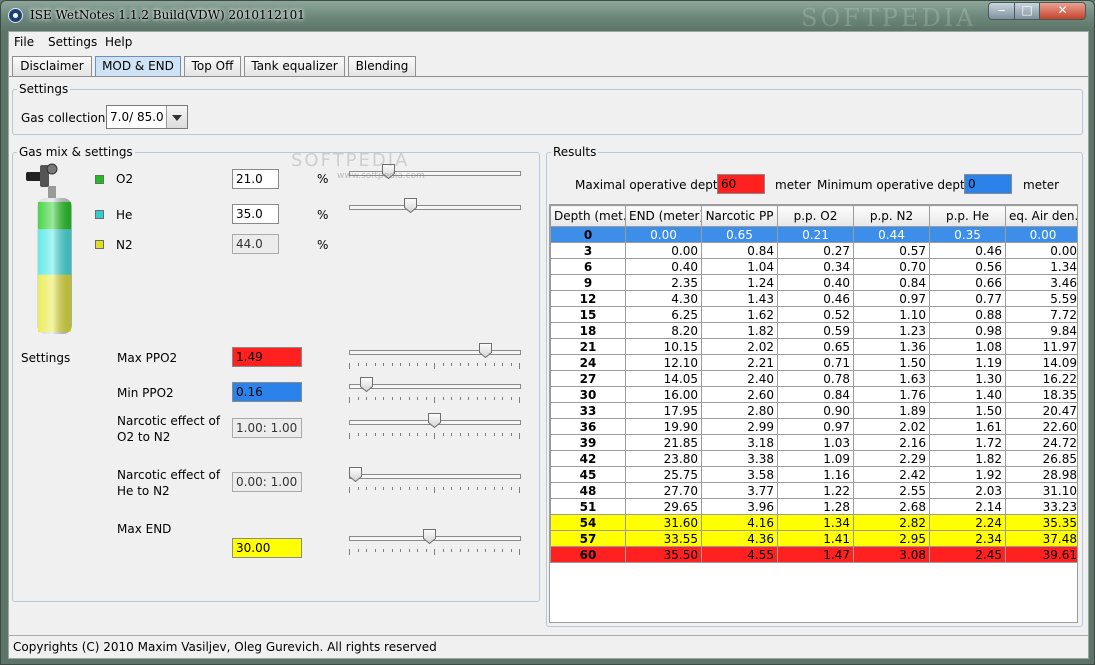 The image size is (1095, 665). I want to click on table-row: 36 19.90 2.99 0.97 2.02 1.61 22.60, so click(813, 426).